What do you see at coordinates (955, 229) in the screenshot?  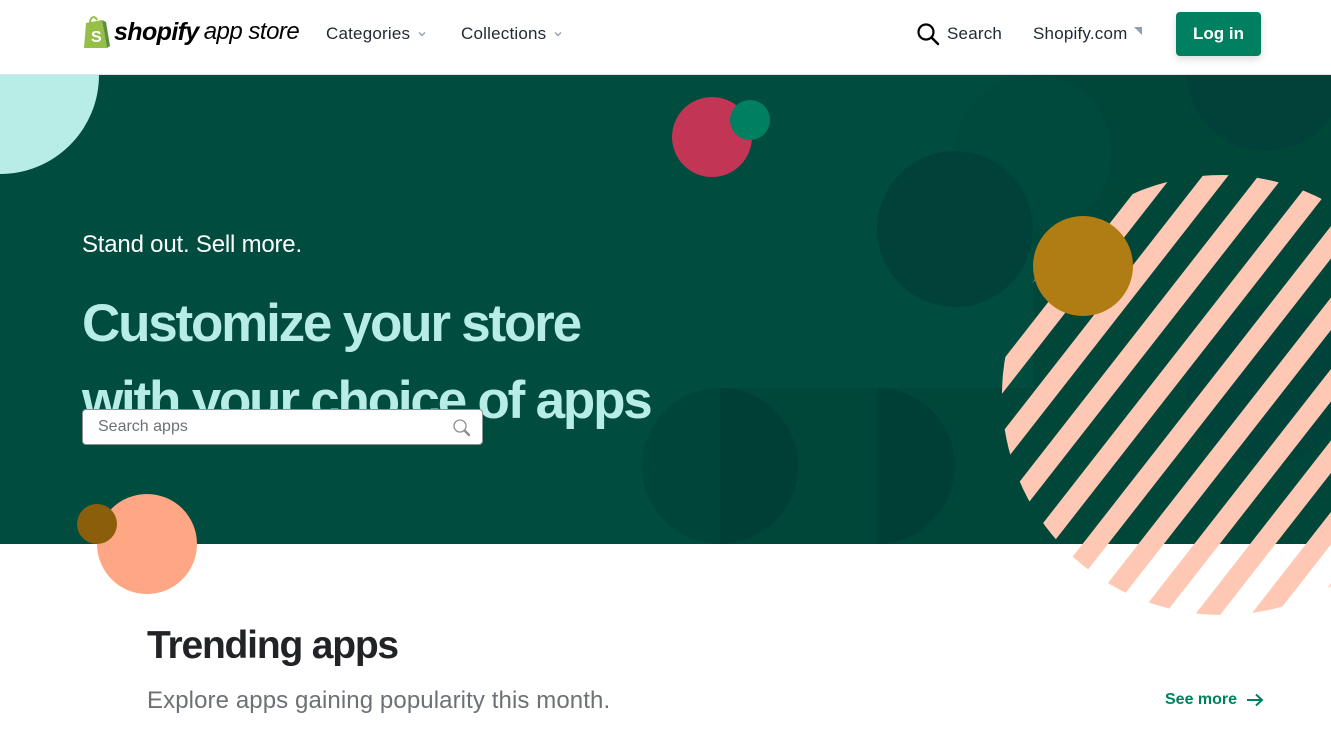 I see `bg-circle` at bounding box center [955, 229].